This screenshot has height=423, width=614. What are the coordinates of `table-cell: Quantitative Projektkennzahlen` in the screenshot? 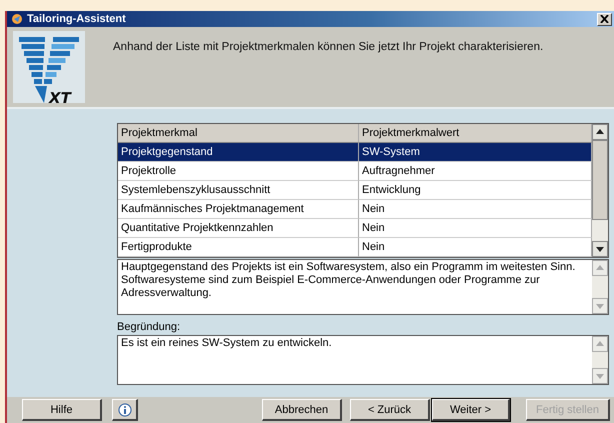 It's located at (238, 228).